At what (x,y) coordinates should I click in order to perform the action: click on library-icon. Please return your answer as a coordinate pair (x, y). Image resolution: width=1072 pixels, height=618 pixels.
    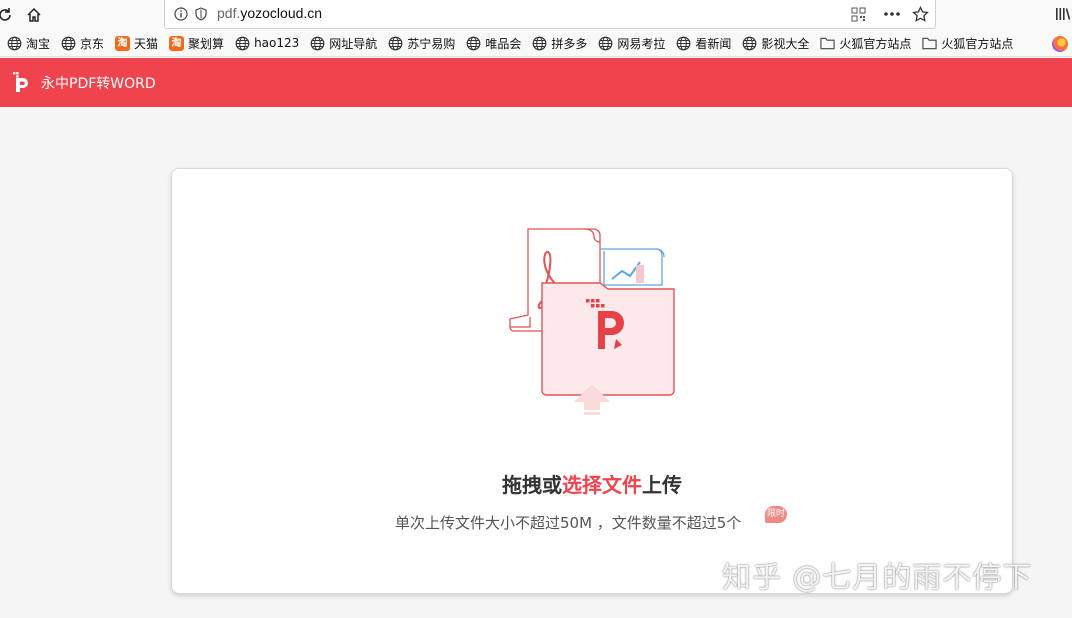
    Looking at the image, I should click on (1063, 14).